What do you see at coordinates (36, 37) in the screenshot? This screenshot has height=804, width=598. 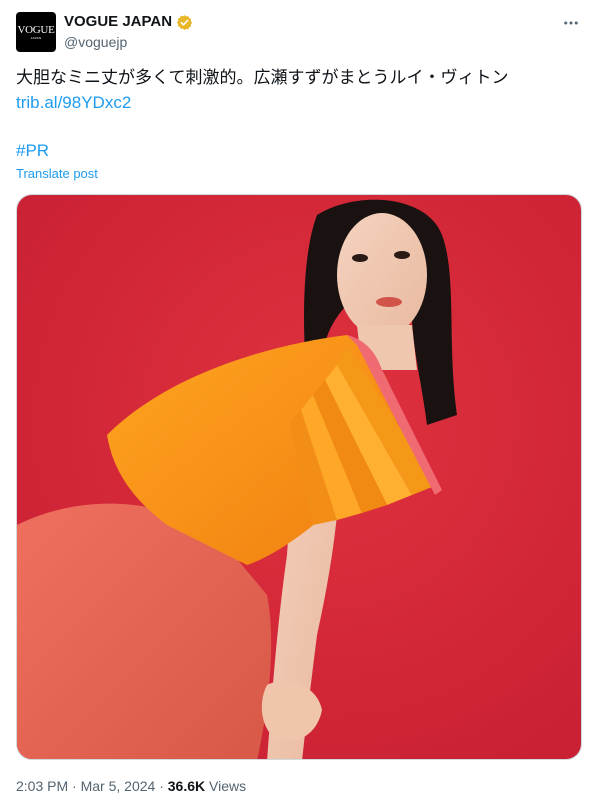 I see `avatar-sub-text: JAPAN` at bounding box center [36, 37].